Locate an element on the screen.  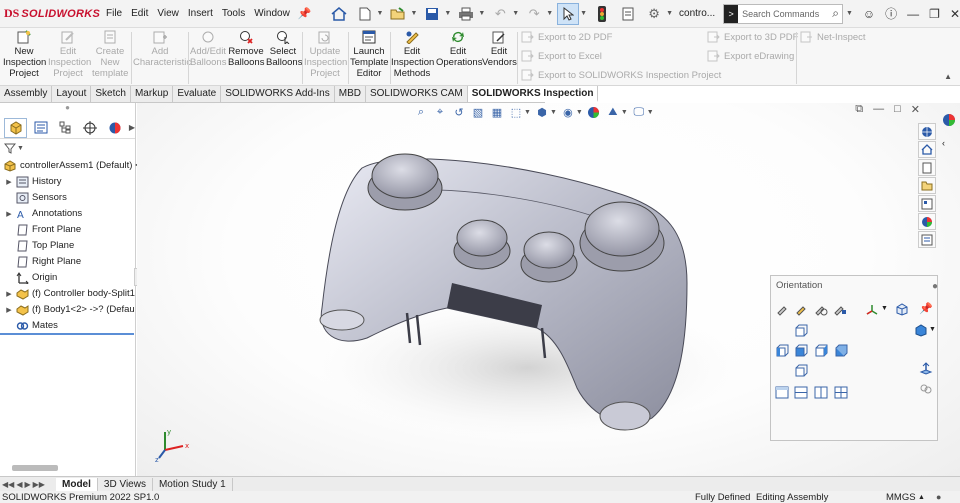
rebuild-traffic-light-icon is located at coordinates (602, 14).